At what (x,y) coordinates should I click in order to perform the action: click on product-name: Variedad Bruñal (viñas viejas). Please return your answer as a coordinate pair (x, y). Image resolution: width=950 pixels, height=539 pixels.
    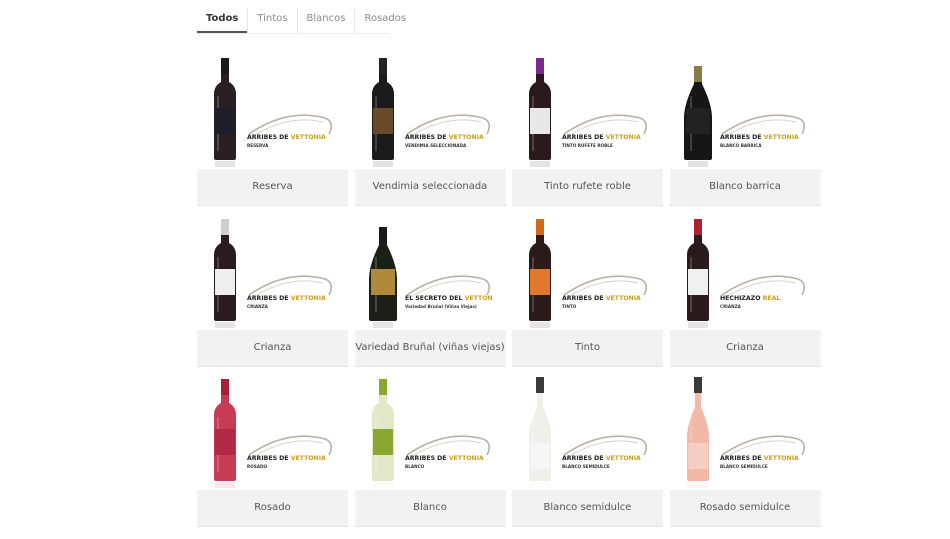
    Looking at the image, I should click on (430, 348).